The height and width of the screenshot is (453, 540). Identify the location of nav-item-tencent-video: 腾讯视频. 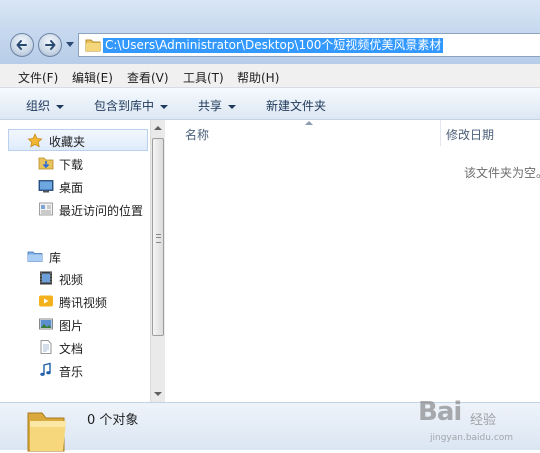
(75, 301).